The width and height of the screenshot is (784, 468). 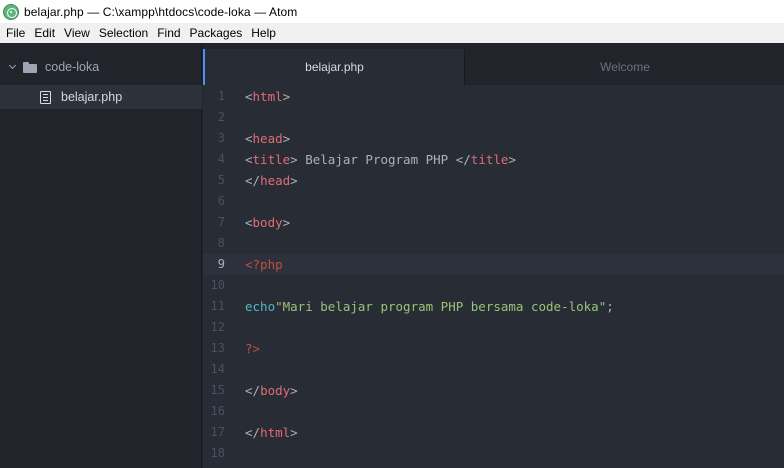 I want to click on code-text: <head>, so click(x=267, y=138).